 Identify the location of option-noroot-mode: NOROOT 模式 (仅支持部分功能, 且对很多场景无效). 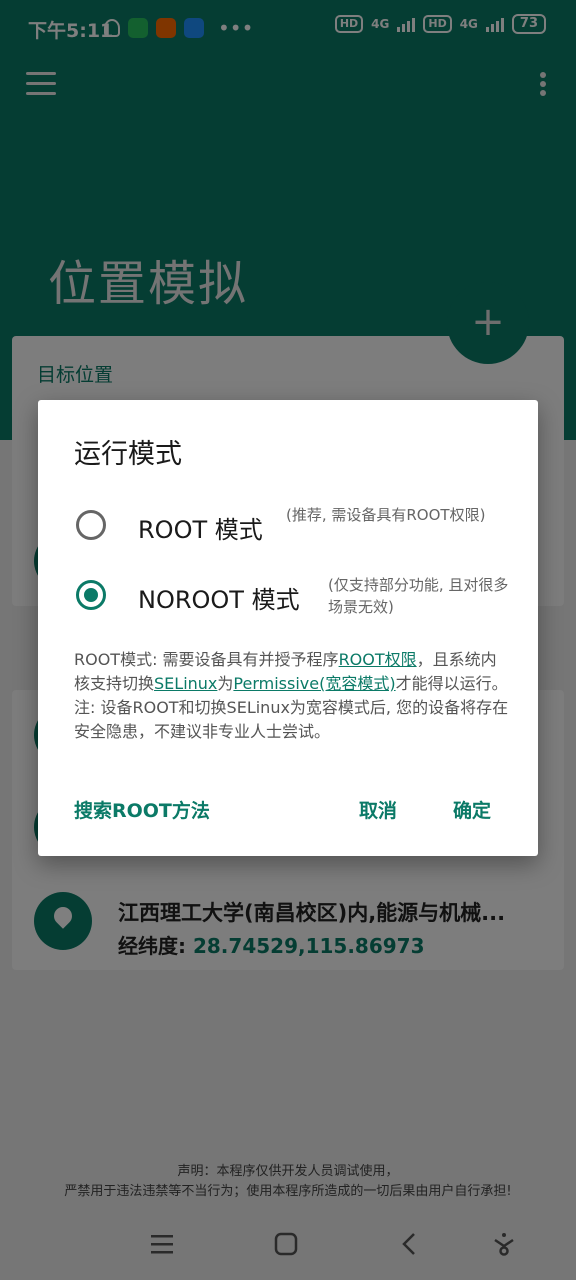
(294, 600).